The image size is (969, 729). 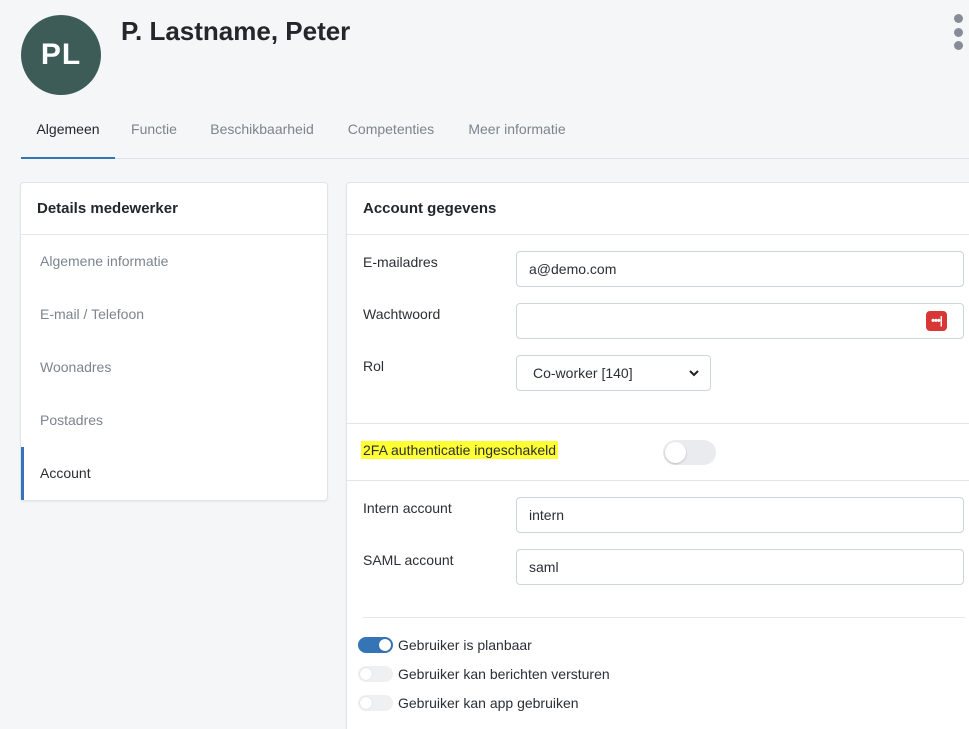 What do you see at coordinates (375, 703) in the screenshot?
I see `app-toggle` at bounding box center [375, 703].